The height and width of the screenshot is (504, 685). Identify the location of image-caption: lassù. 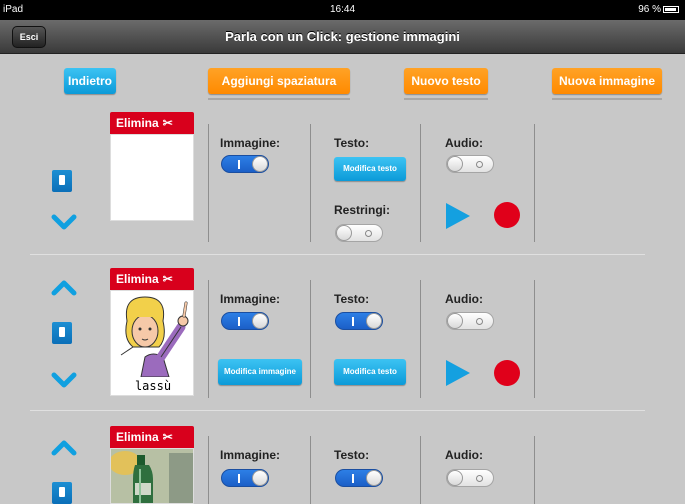
(153, 386).